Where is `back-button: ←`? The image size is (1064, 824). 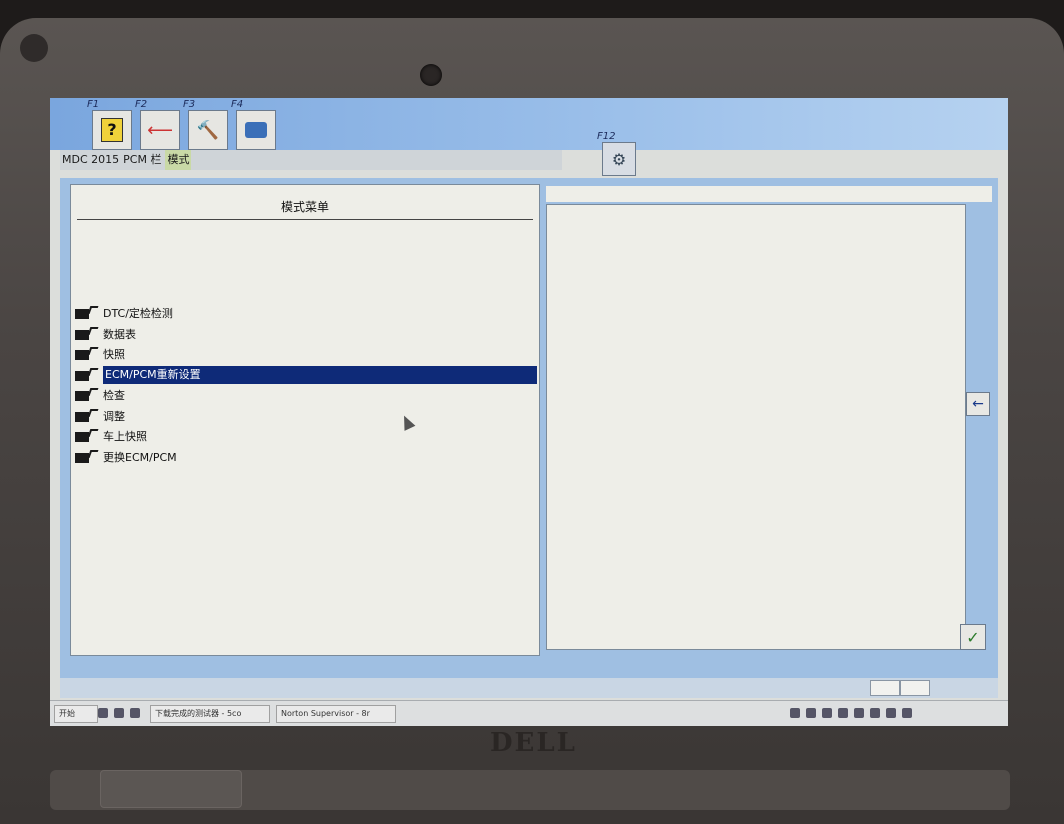
back-button: ← is located at coordinates (978, 404).